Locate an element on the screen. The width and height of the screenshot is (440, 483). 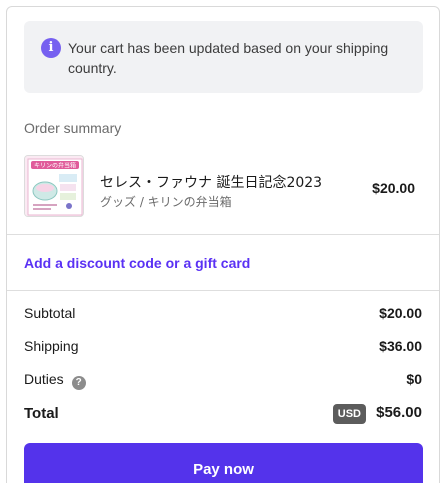
subtotal-value: $20.00 is located at coordinates (400, 313).